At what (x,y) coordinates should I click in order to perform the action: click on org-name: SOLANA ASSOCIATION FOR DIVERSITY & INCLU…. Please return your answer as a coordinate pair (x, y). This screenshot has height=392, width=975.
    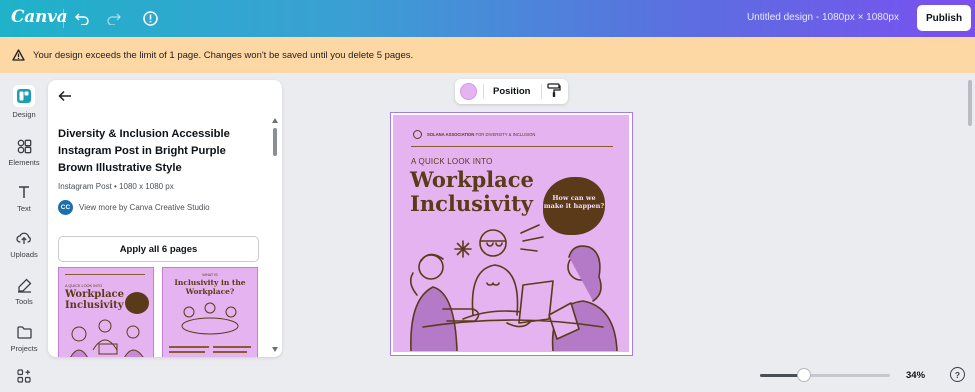
    Looking at the image, I should click on (481, 134).